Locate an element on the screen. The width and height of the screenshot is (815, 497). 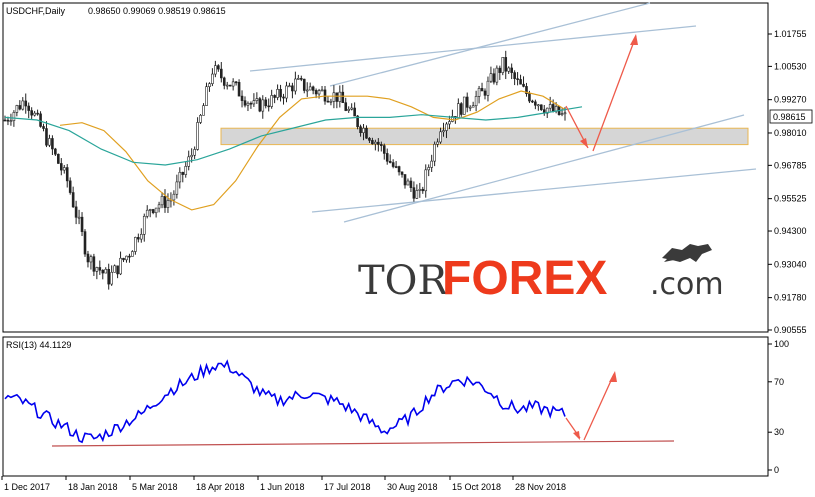
logo-forex: FOREX is located at coordinates (524, 278).